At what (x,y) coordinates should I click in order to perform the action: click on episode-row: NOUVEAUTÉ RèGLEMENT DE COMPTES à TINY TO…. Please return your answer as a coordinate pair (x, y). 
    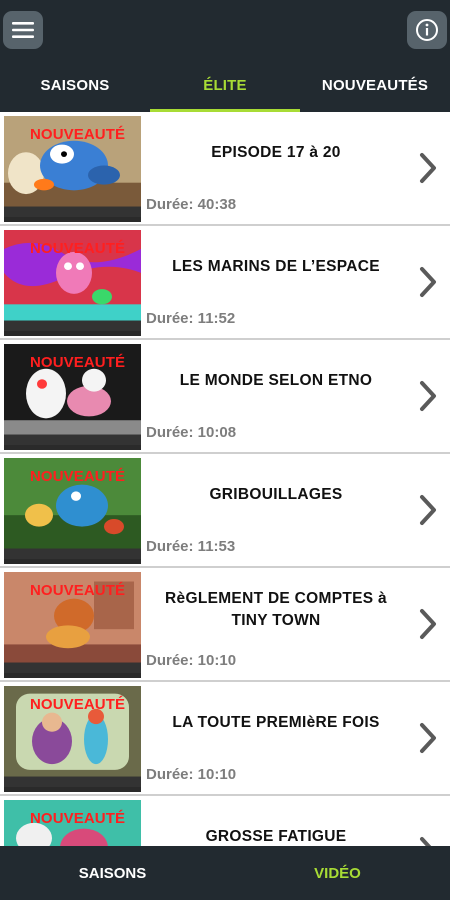
    Looking at the image, I should click on (225, 625).